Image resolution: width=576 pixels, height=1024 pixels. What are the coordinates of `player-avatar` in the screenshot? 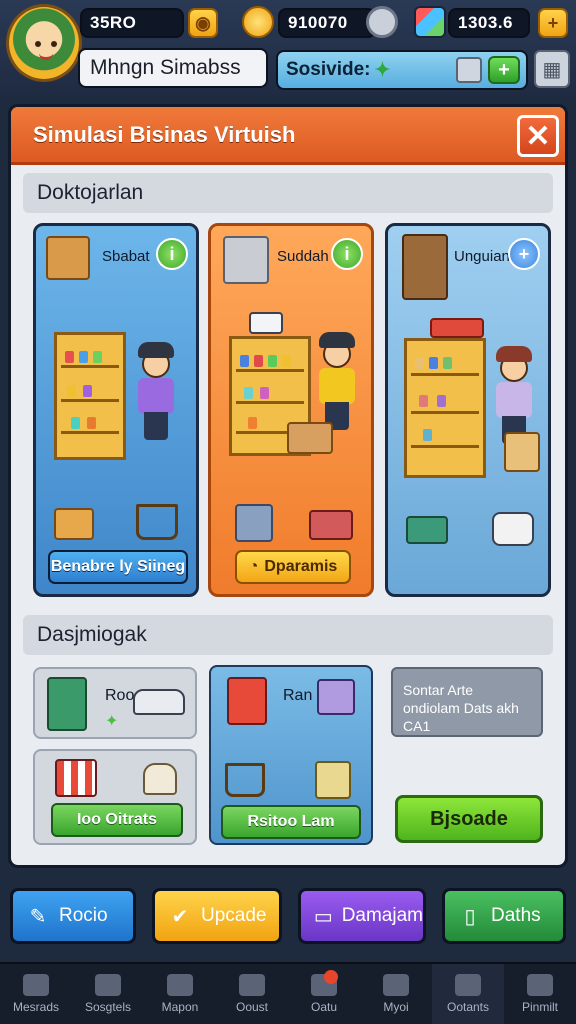 It's located at (44, 43).